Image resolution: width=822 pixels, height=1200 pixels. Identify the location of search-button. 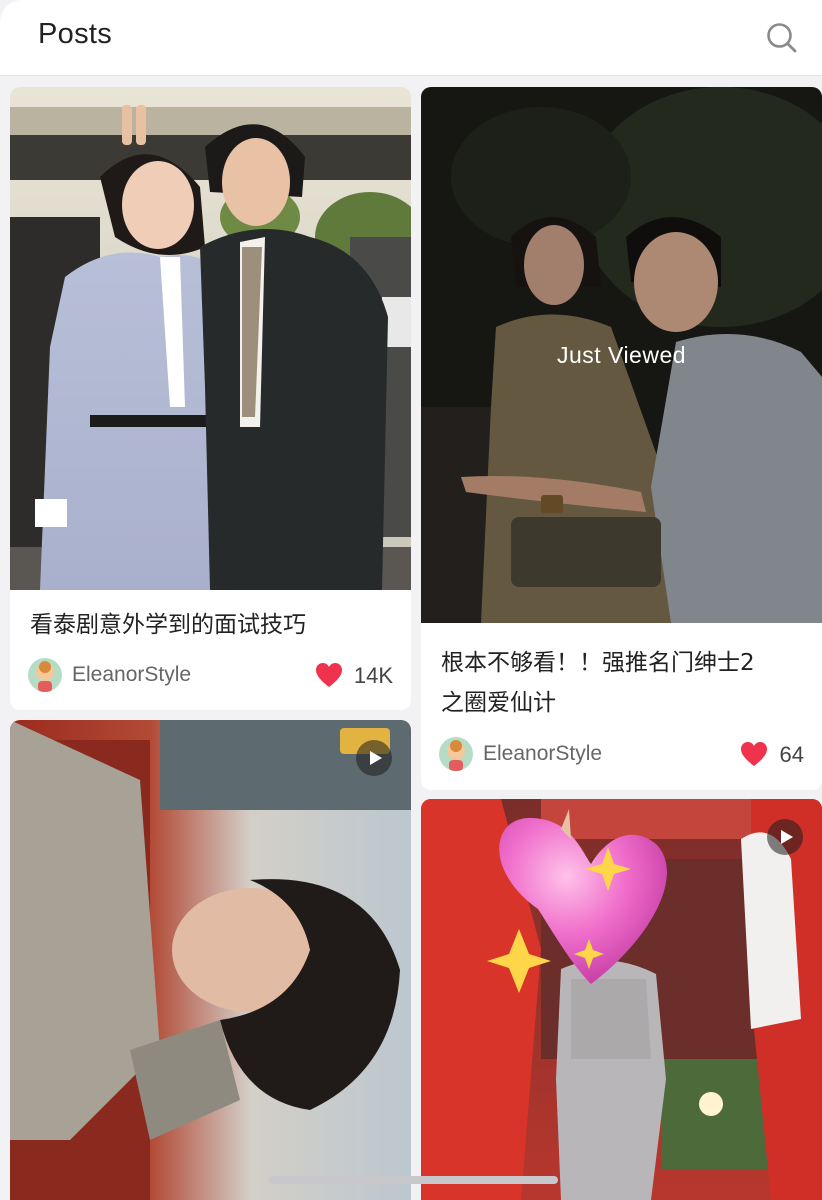
(782, 38).